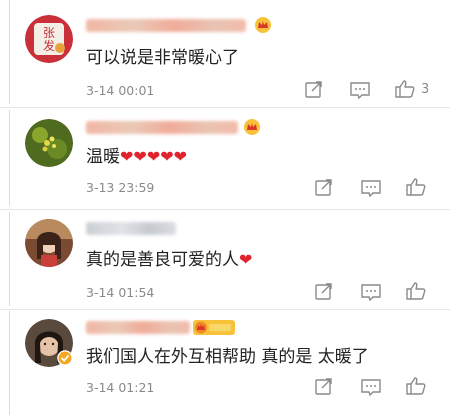 This screenshot has height=415, width=450. I want to click on svg-text: 张, so click(49, 33).